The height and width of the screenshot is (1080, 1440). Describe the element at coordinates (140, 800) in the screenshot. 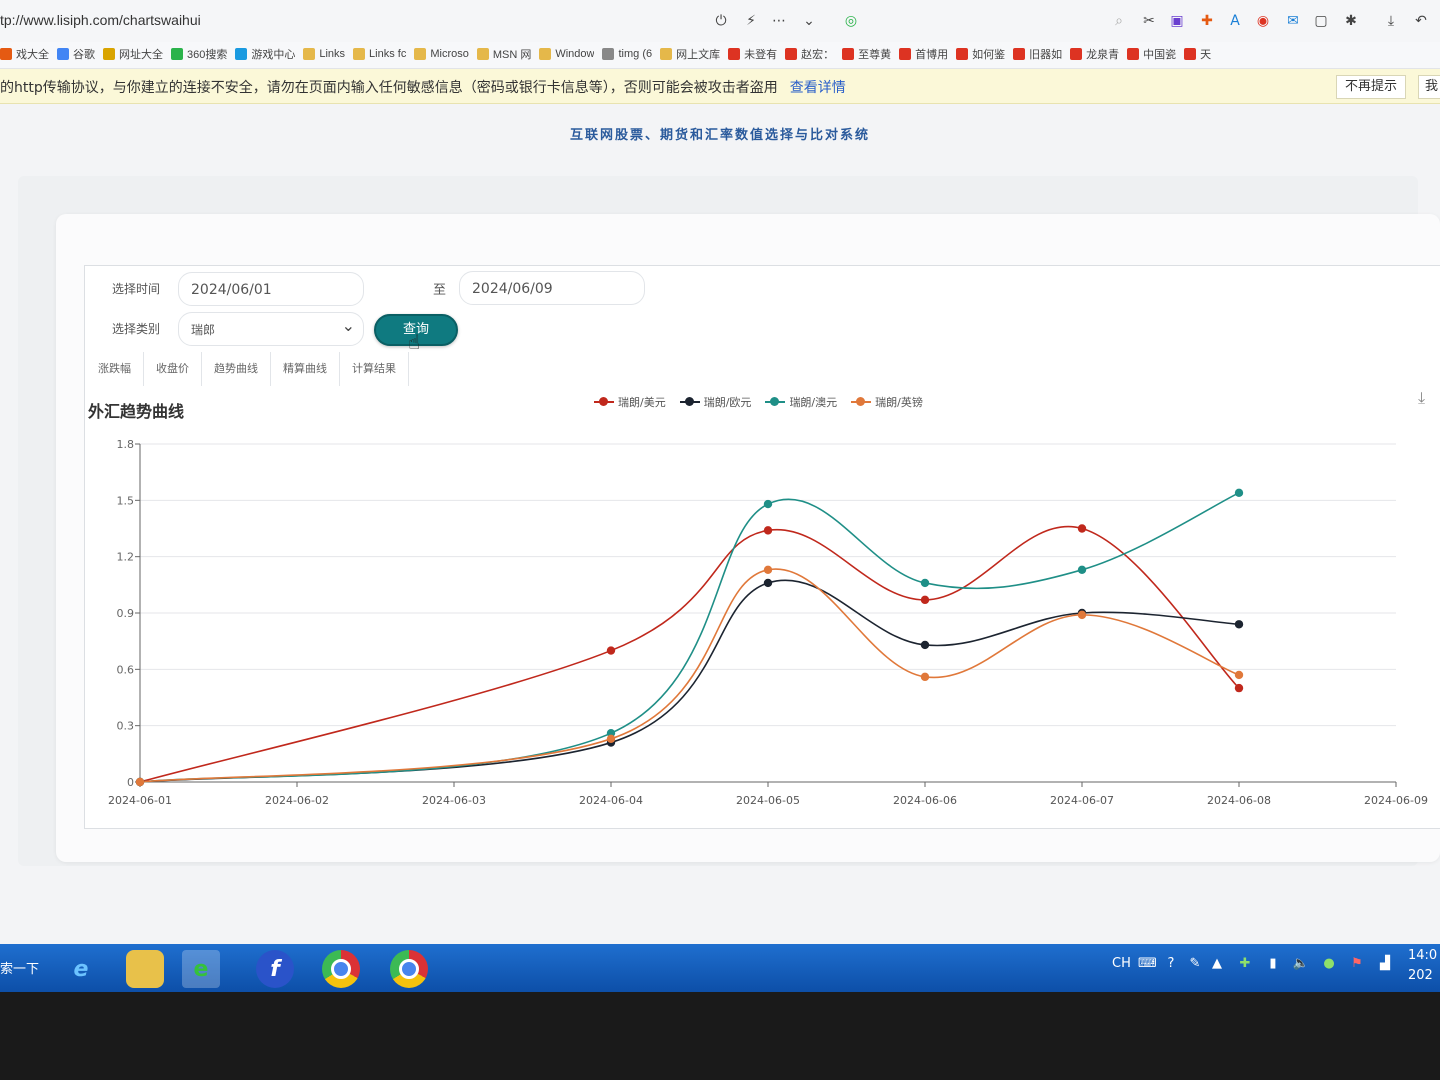

I see `x-tick-label: 2024-06-01` at that location.